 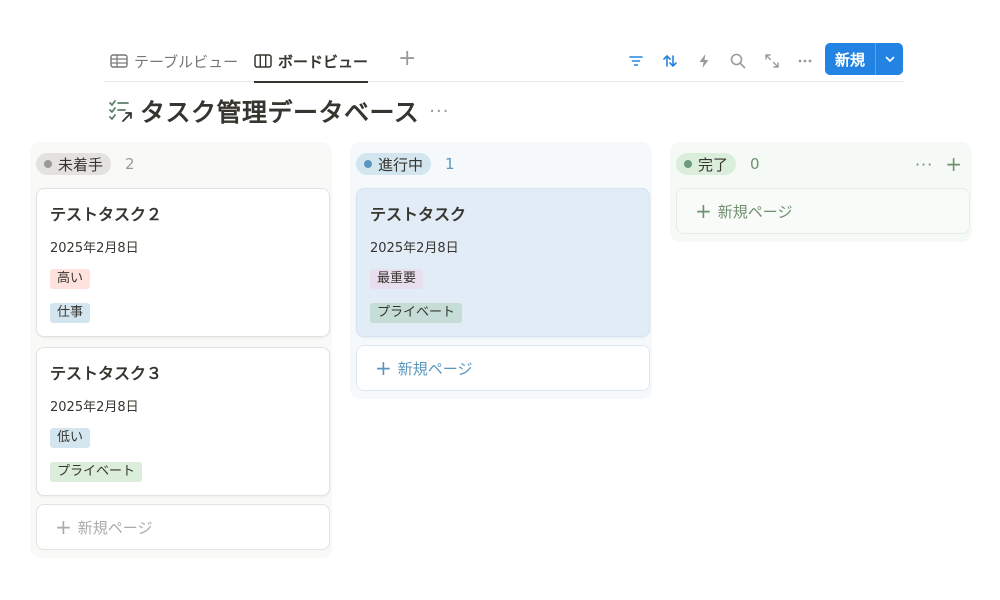 I want to click on status-label: 未着手, so click(x=81, y=164).